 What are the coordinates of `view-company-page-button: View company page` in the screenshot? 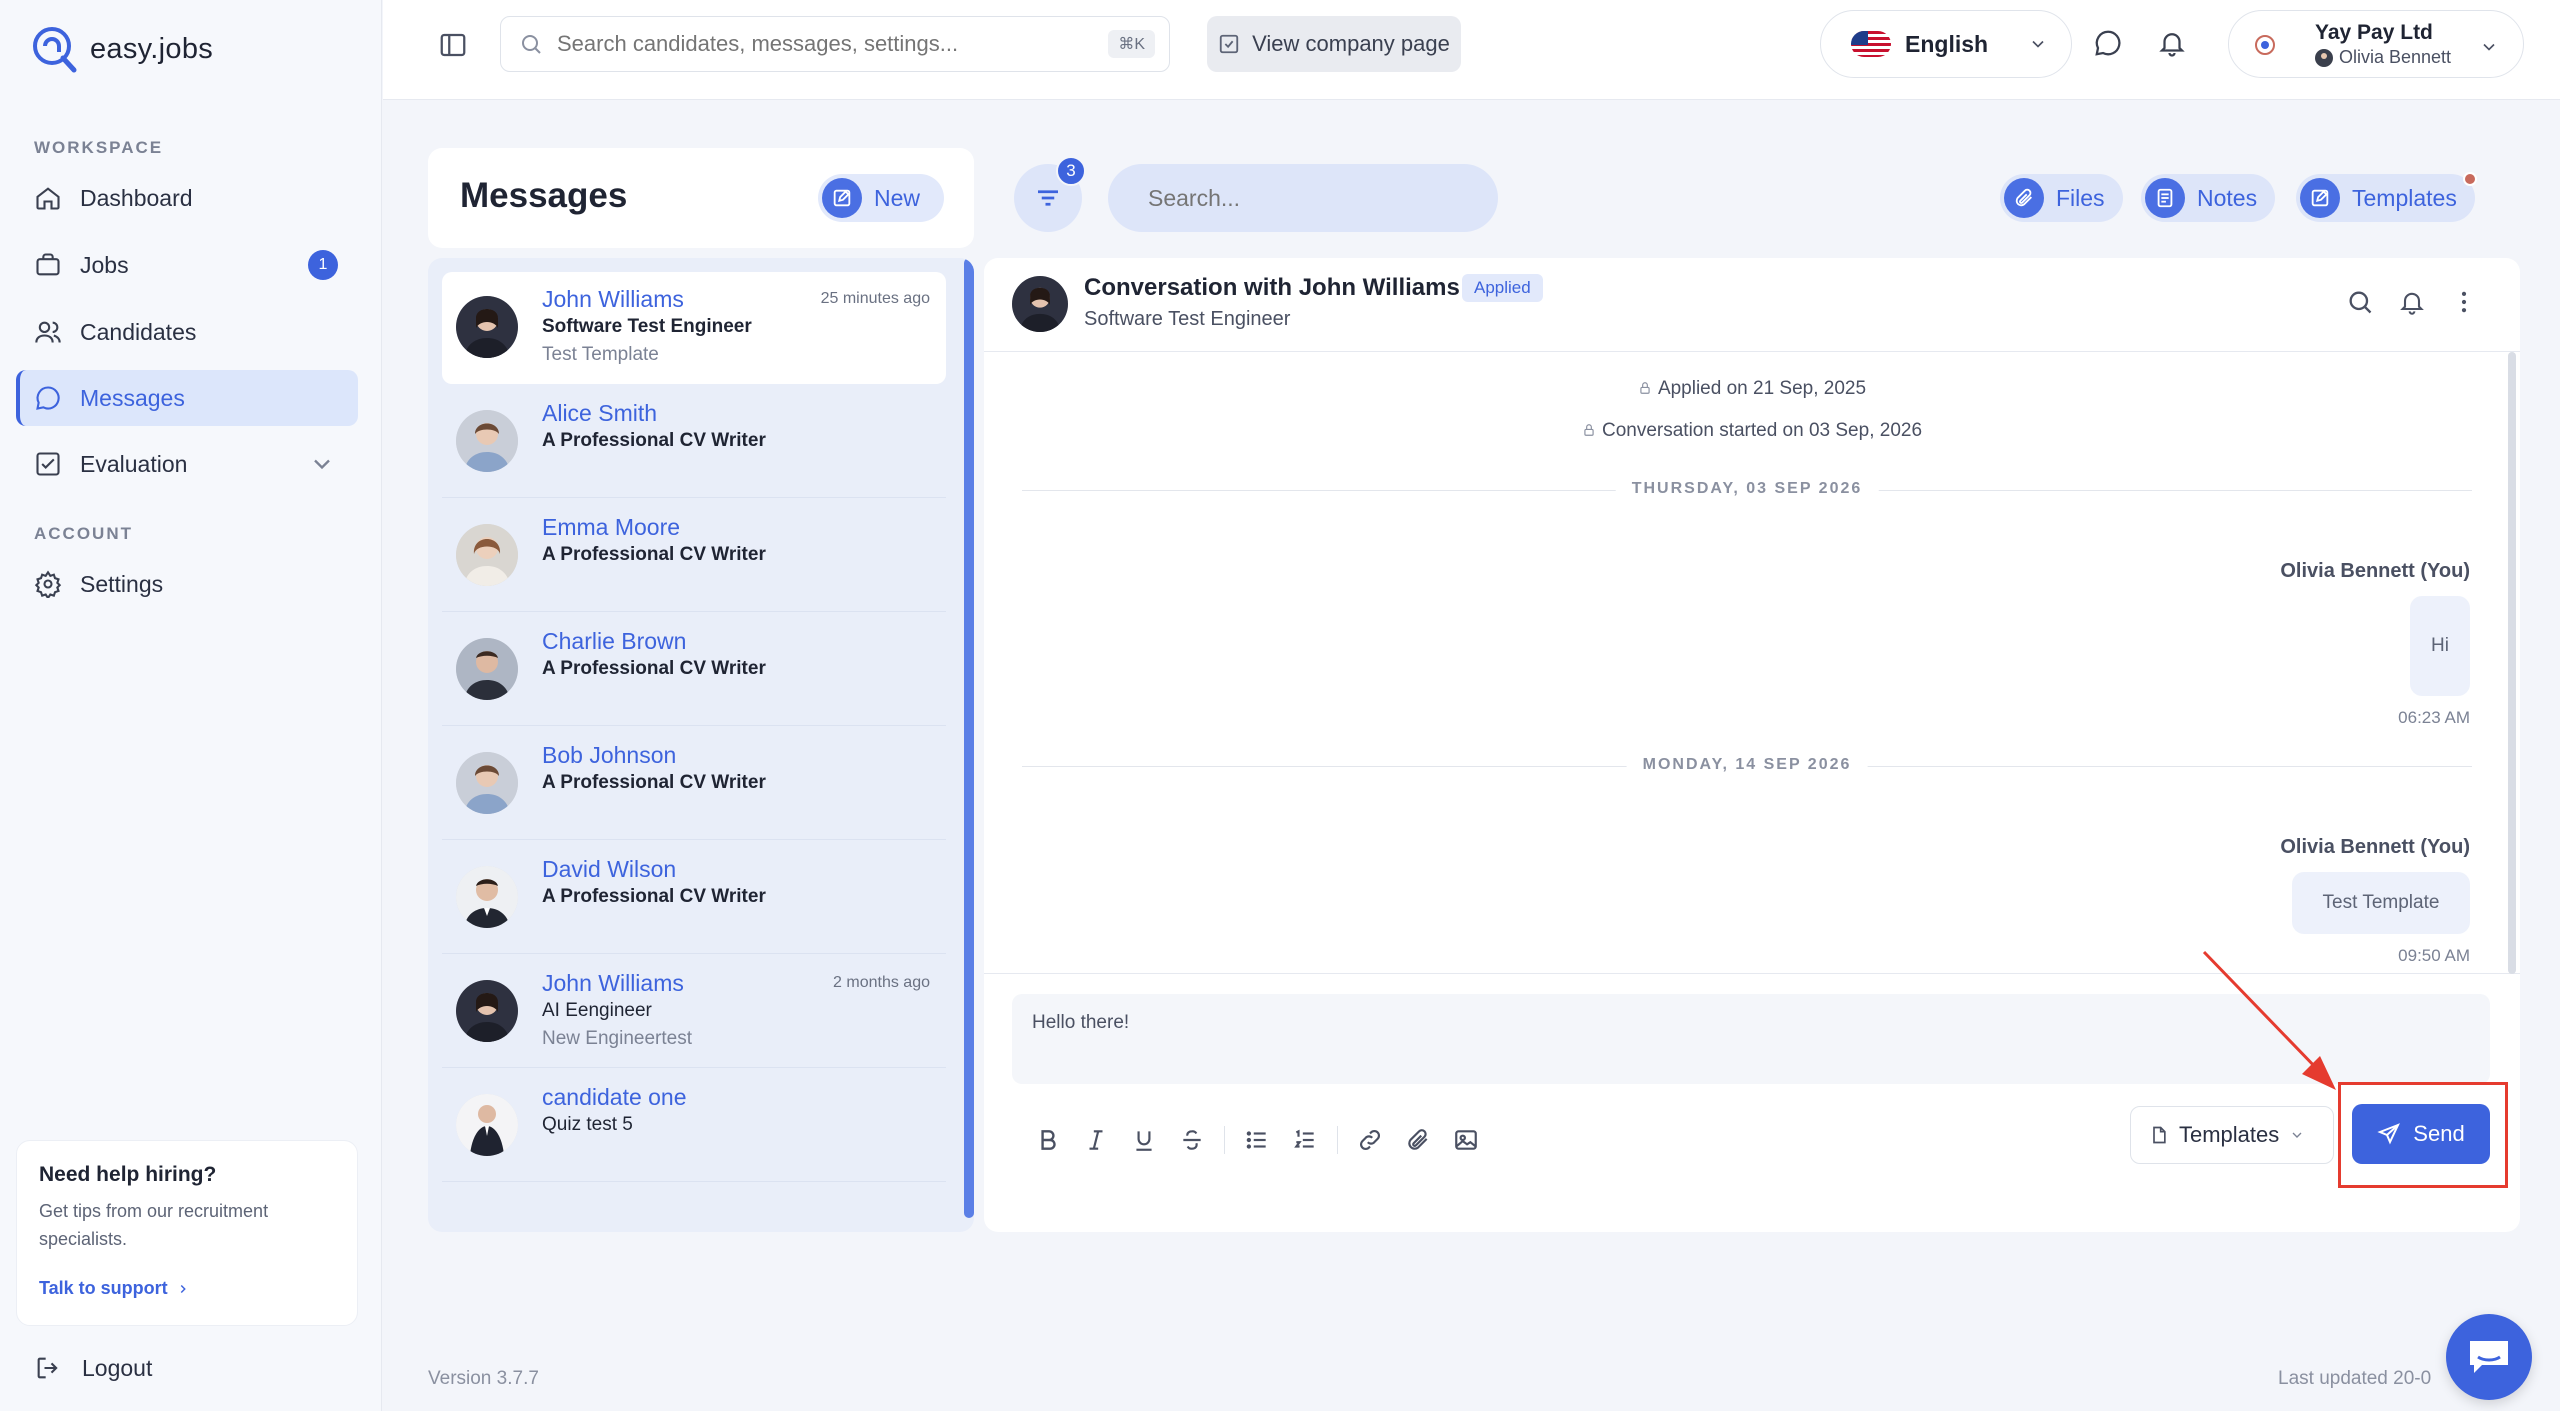 It's located at (1334, 44).